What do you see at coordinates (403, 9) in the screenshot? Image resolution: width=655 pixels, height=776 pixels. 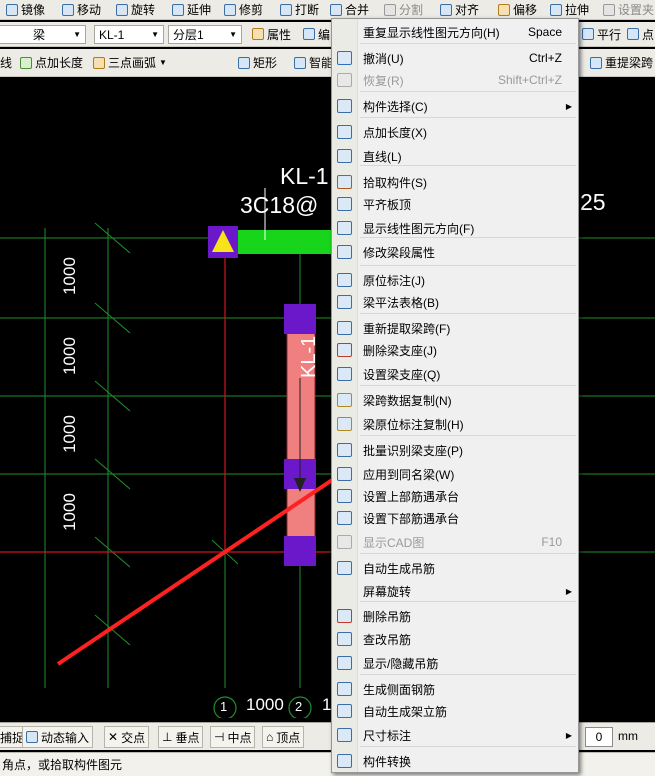 I see `toolbar-split: 分割` at bounding box center [403, 9].